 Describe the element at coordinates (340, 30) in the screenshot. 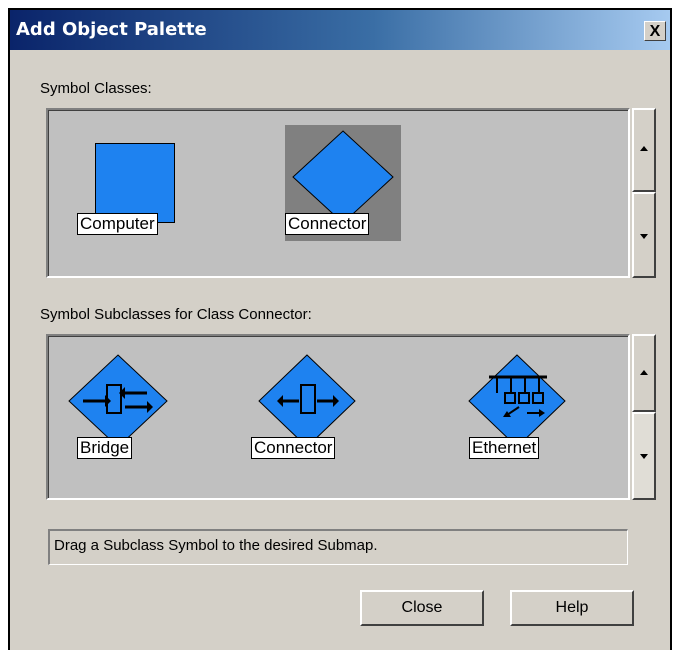

I see `title-bar: Add Object Palette X` at that location.